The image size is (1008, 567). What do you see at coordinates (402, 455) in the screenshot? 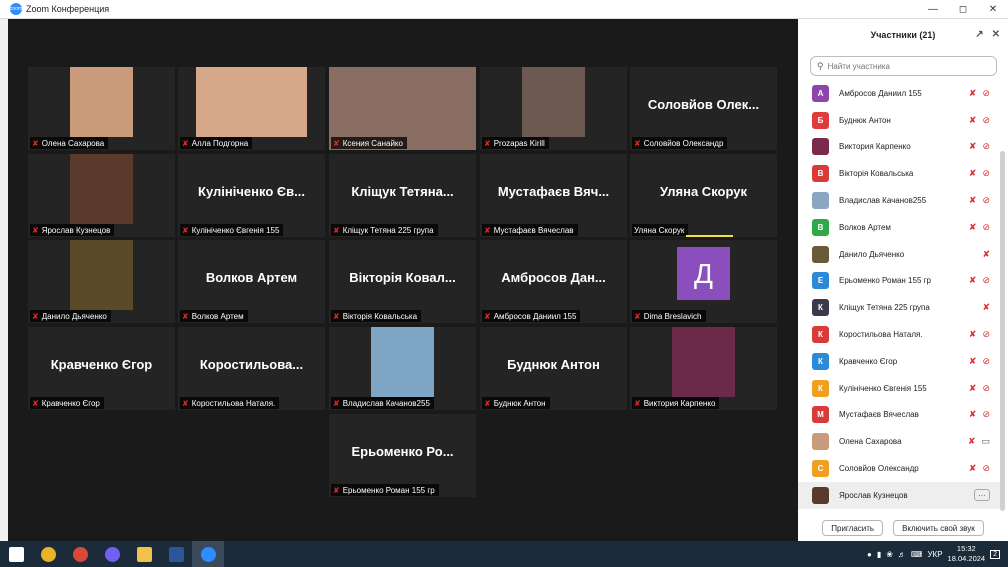
I see `video-tile: Ерьоменко Ро... ✘ Ерьоменко Роман 155 гр` at bounding box center [402, 455].